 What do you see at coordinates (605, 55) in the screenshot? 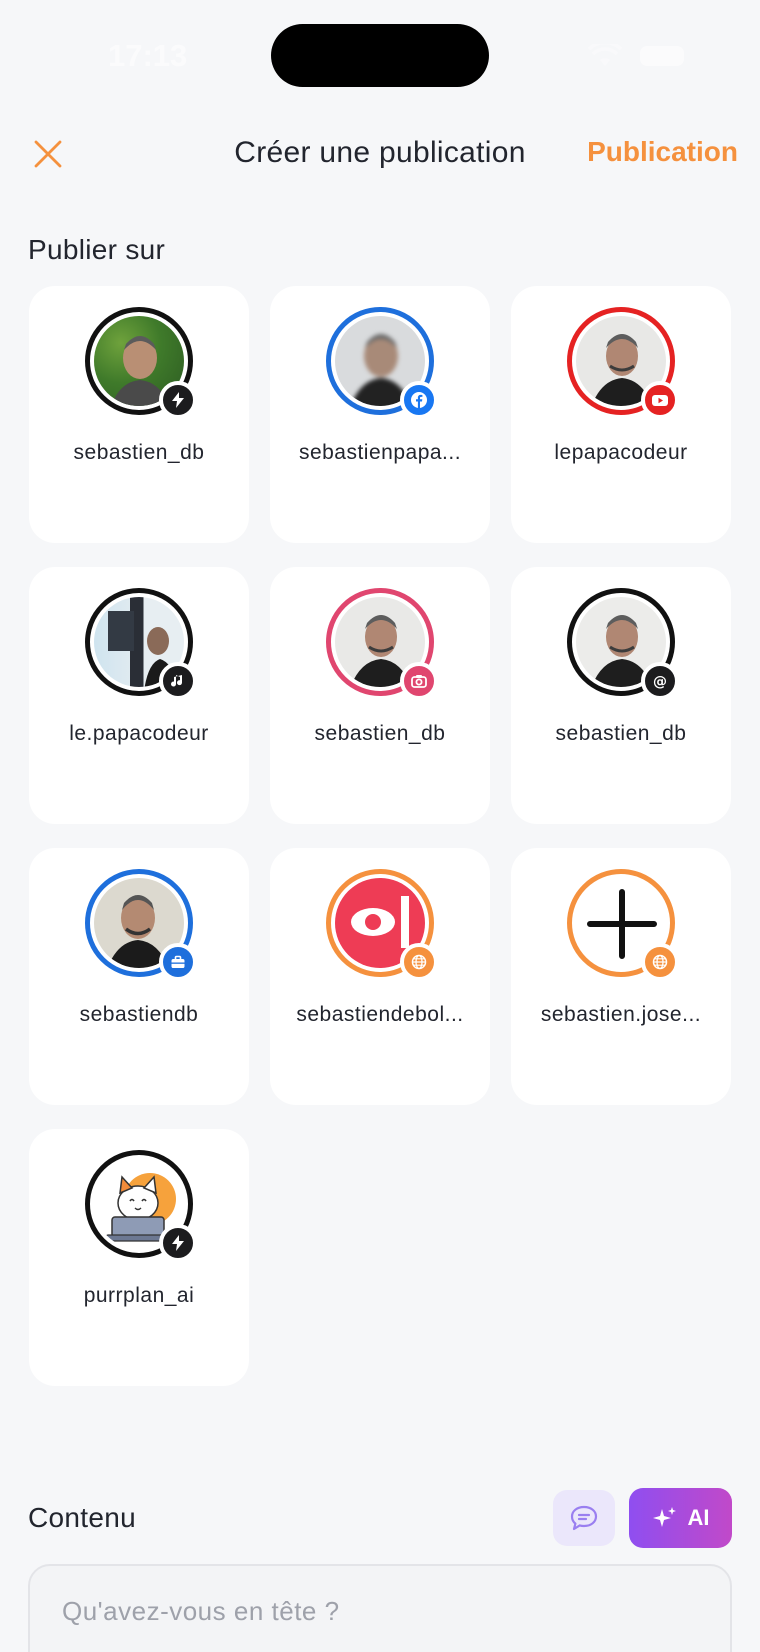
I see `wifi-icon` at bounding box center [605, 55].